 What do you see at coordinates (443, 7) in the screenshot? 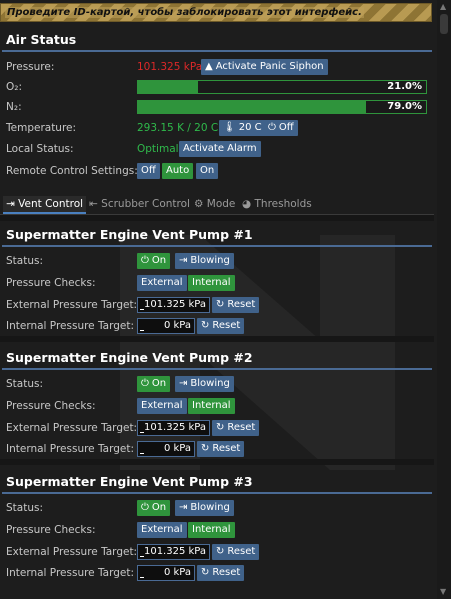
I see `scroll-up-icon: ▲` at bounding box center [443, 7].